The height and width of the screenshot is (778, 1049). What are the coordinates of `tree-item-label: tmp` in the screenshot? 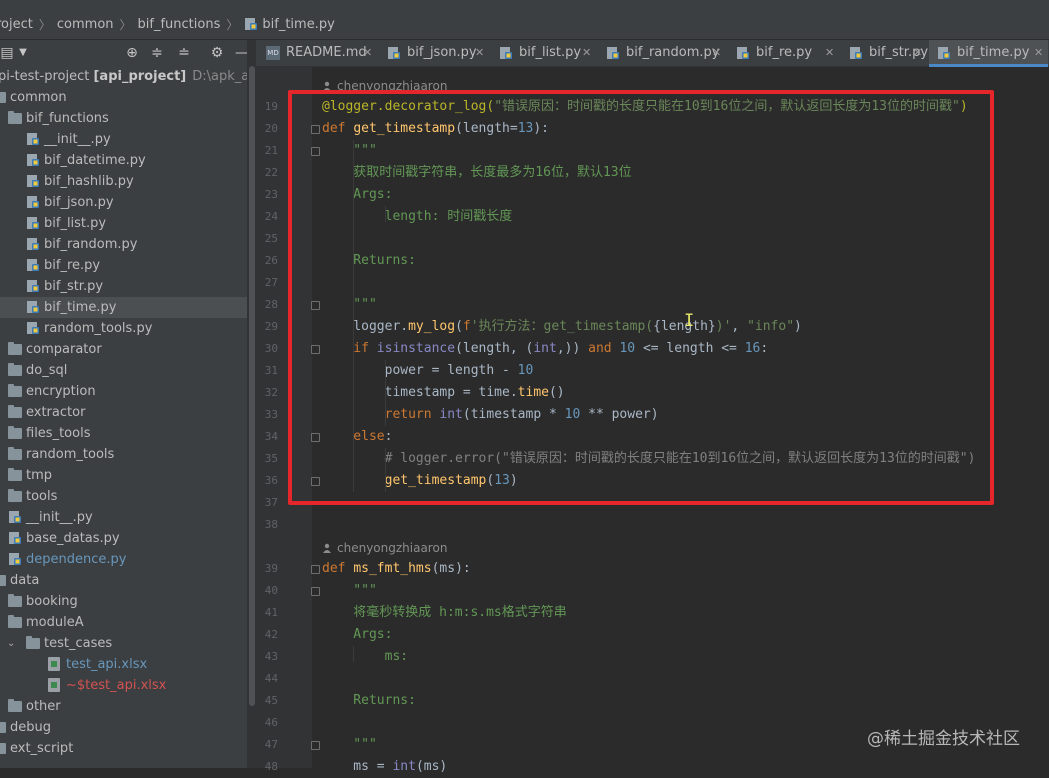 It's located at (39, 475).